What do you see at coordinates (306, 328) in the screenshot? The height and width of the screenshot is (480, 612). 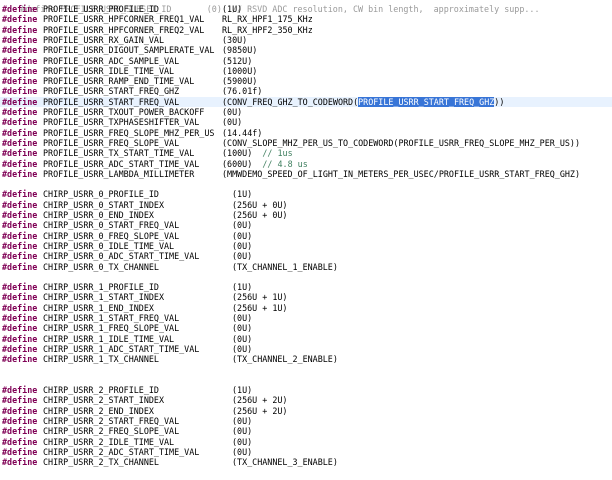 I see `code-line: #define CHIRP_USRR_1_FREQ_SLOPE_VAL (0U)` at bounding box center [306, 328].